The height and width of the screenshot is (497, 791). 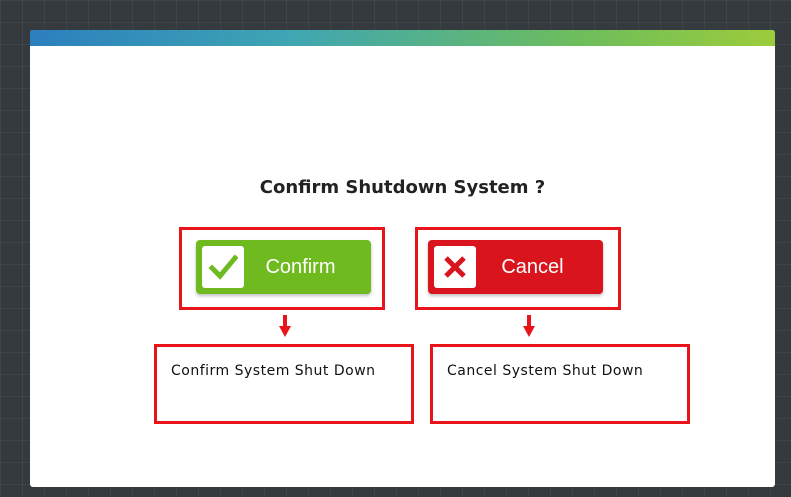 What do you see at coordinates (455, 267) in the screenshot?
I see `close-icon` at bounding box center [455, 267].